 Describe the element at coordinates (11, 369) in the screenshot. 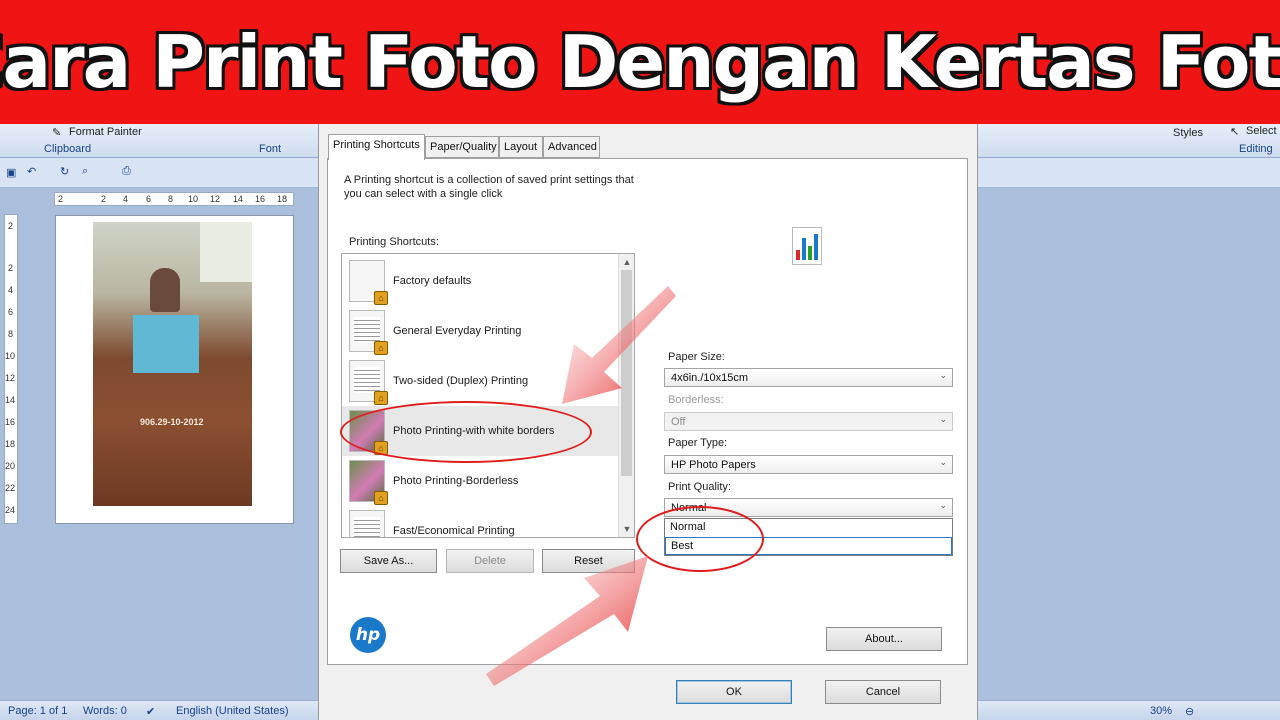

I see `vertical-ruler: 2 2 4 6 8 10 12 14 16 18 20 22 24` at that location.